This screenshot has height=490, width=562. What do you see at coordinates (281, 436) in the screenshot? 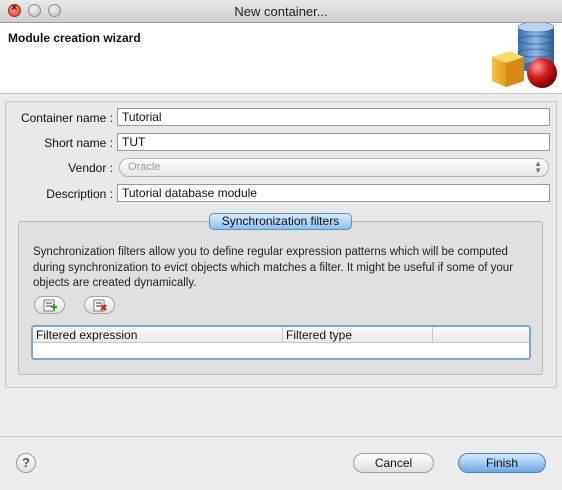
I see `footer-separator` at bounding box center [281, 436].